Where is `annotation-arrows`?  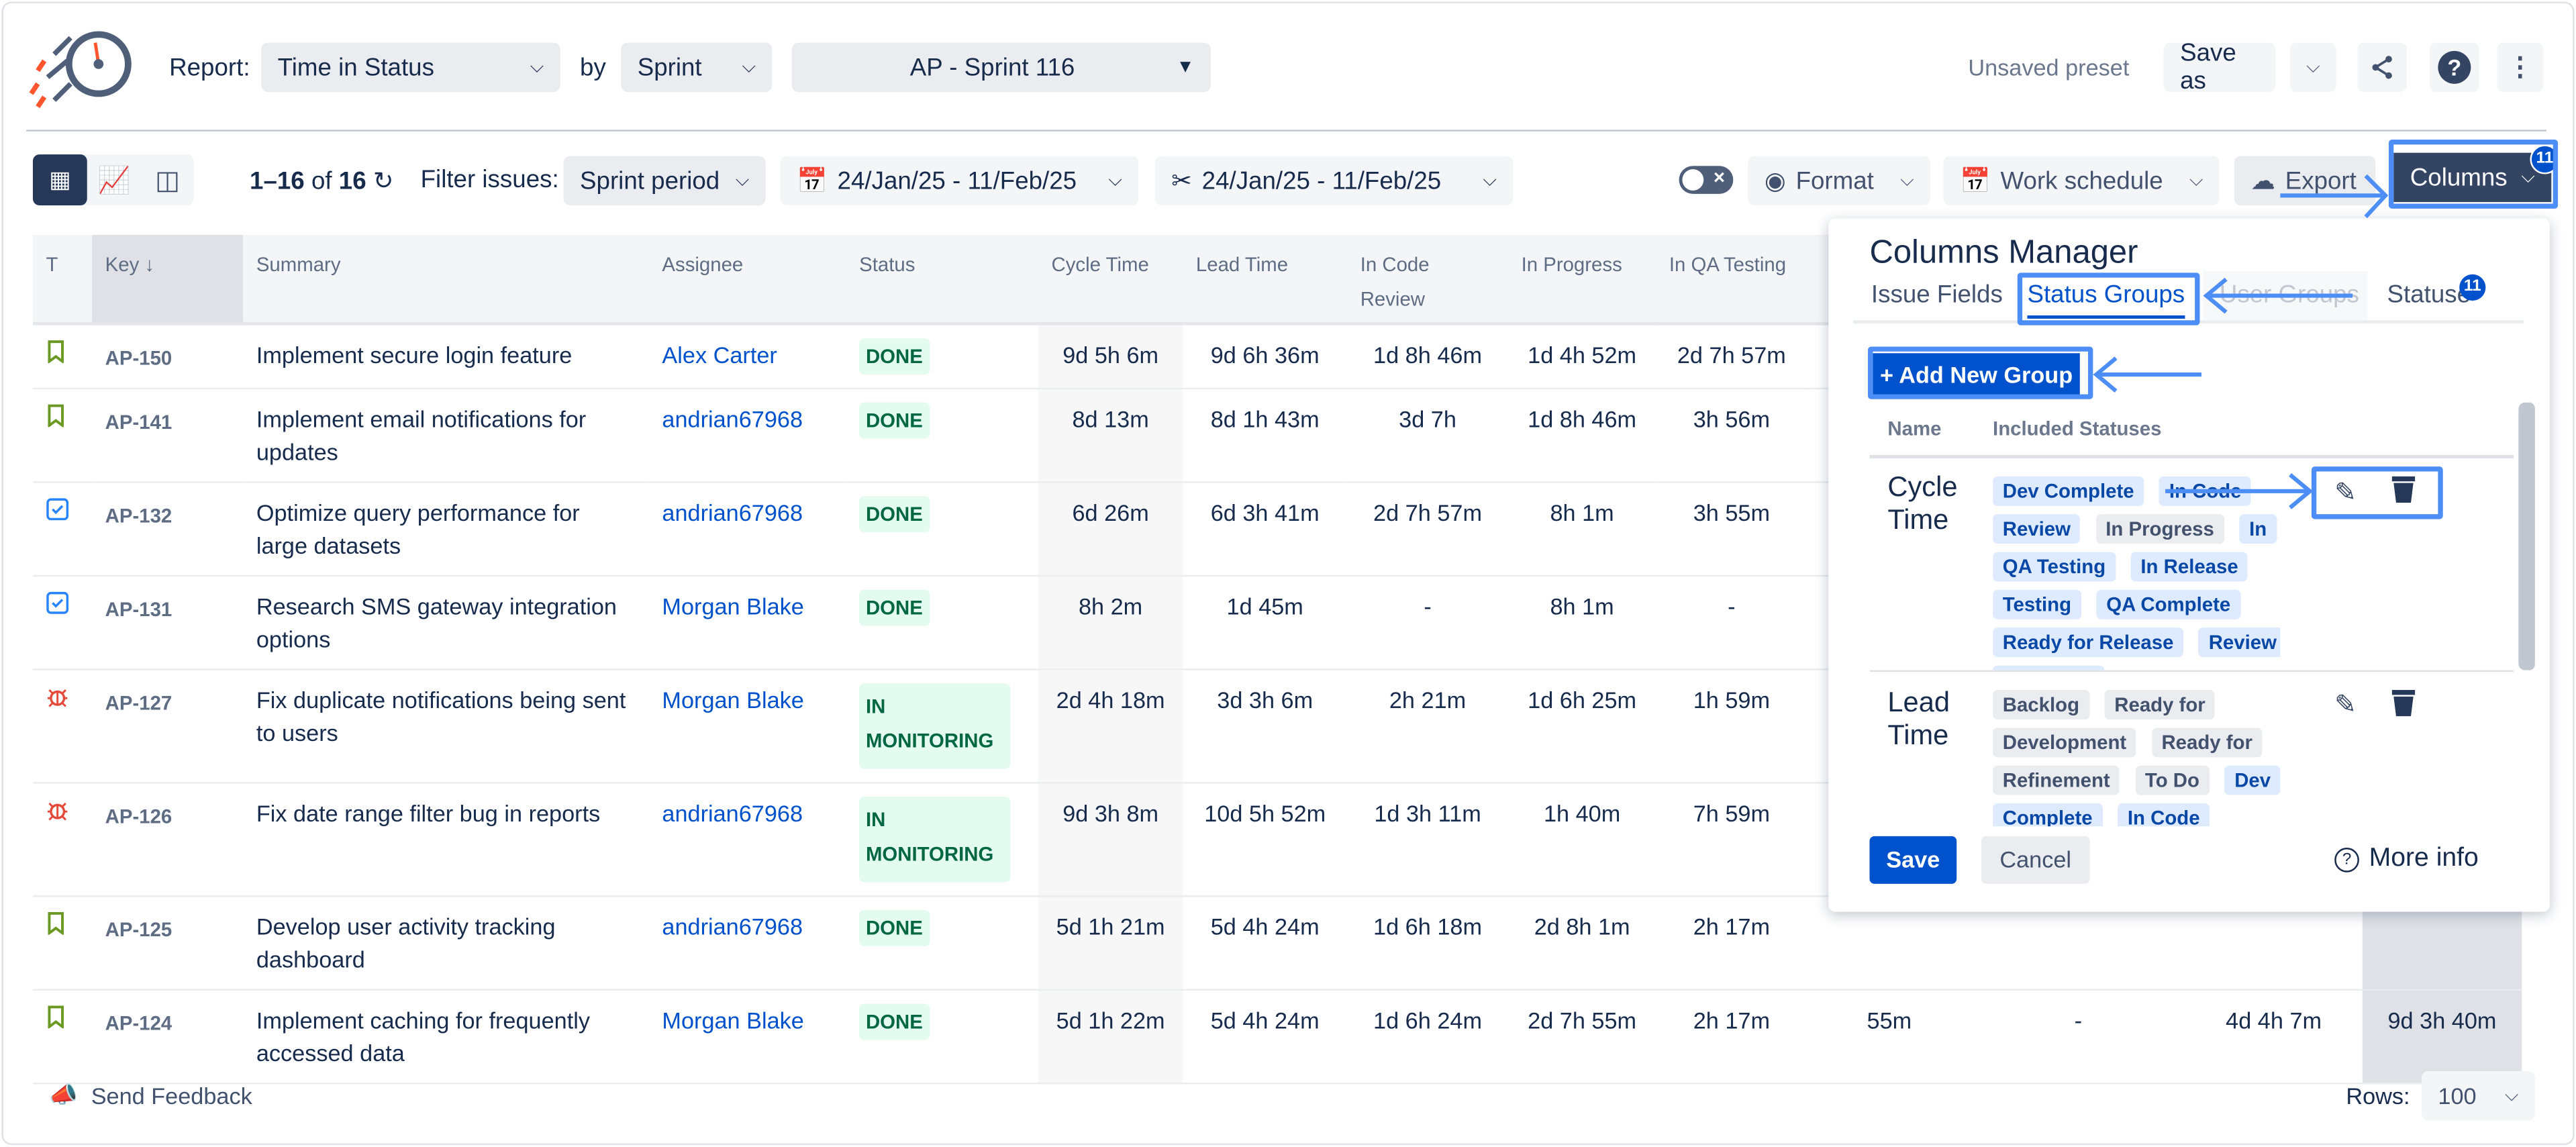
annotation-arrows is located at coordinates (2241, 341).